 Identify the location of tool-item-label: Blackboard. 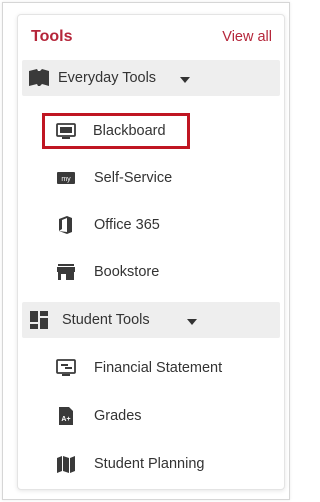
(129, 131).